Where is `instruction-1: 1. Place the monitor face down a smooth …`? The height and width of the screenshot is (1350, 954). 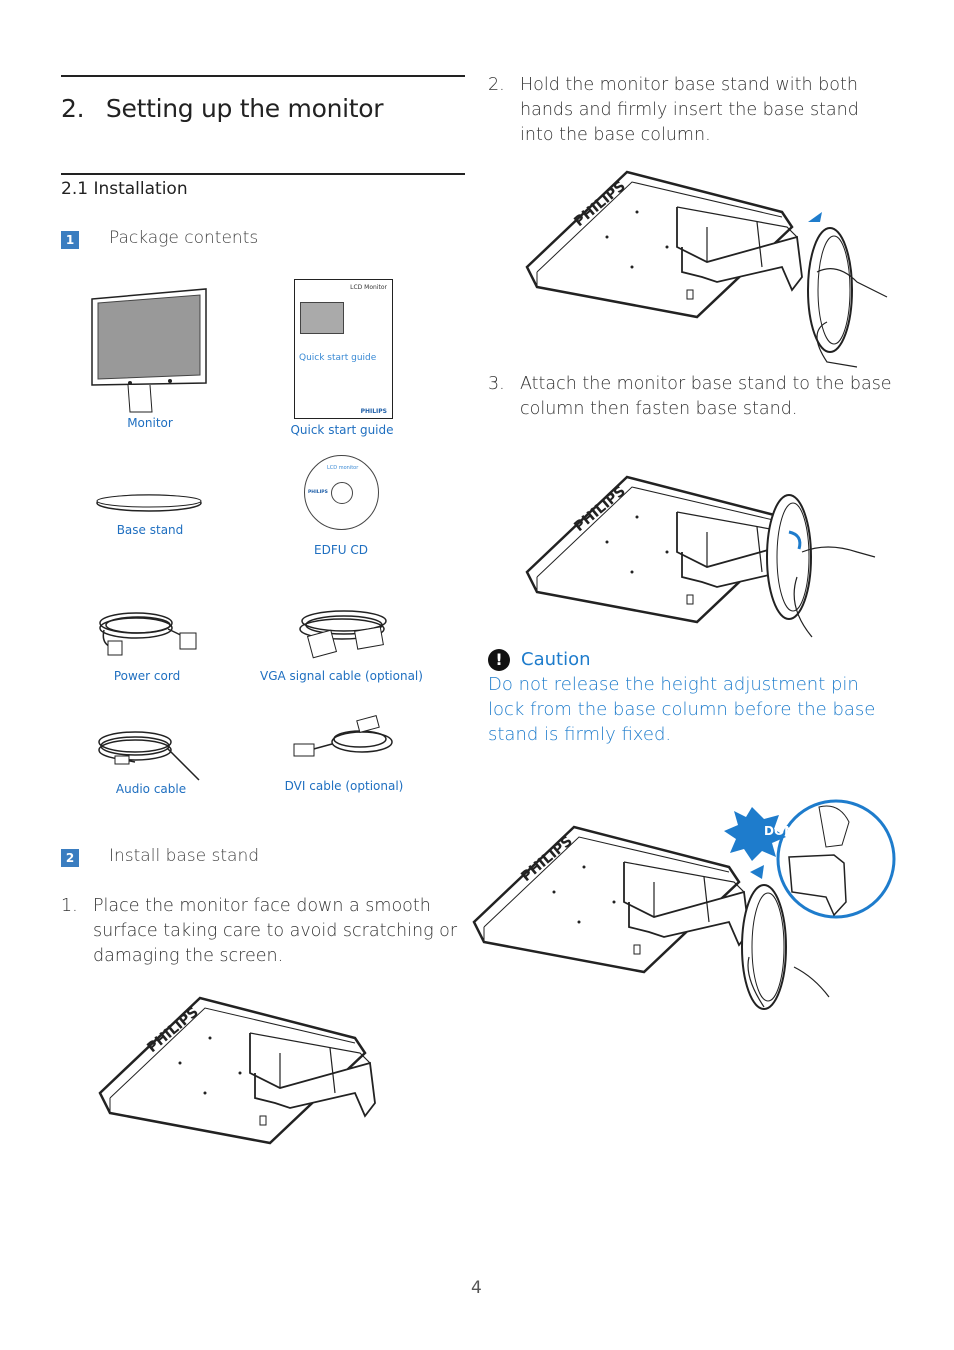
instruction-1: 1. Place the monitor face down a smooth … is located at coordinates (266, 931).